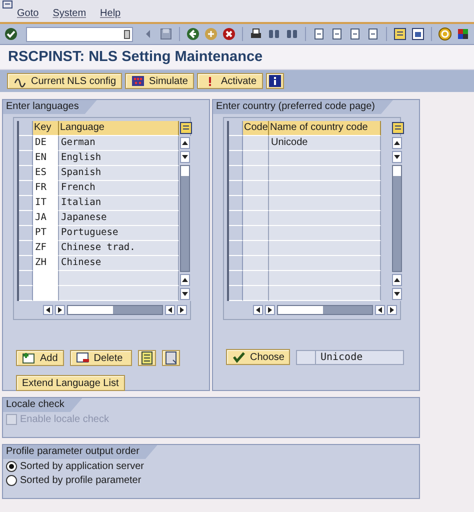 This screenshot has height=512, width=474. Describe the element at coordinates (64, 81) in the screenshot. I see `toolbar-button: Current NLS config` at that location.